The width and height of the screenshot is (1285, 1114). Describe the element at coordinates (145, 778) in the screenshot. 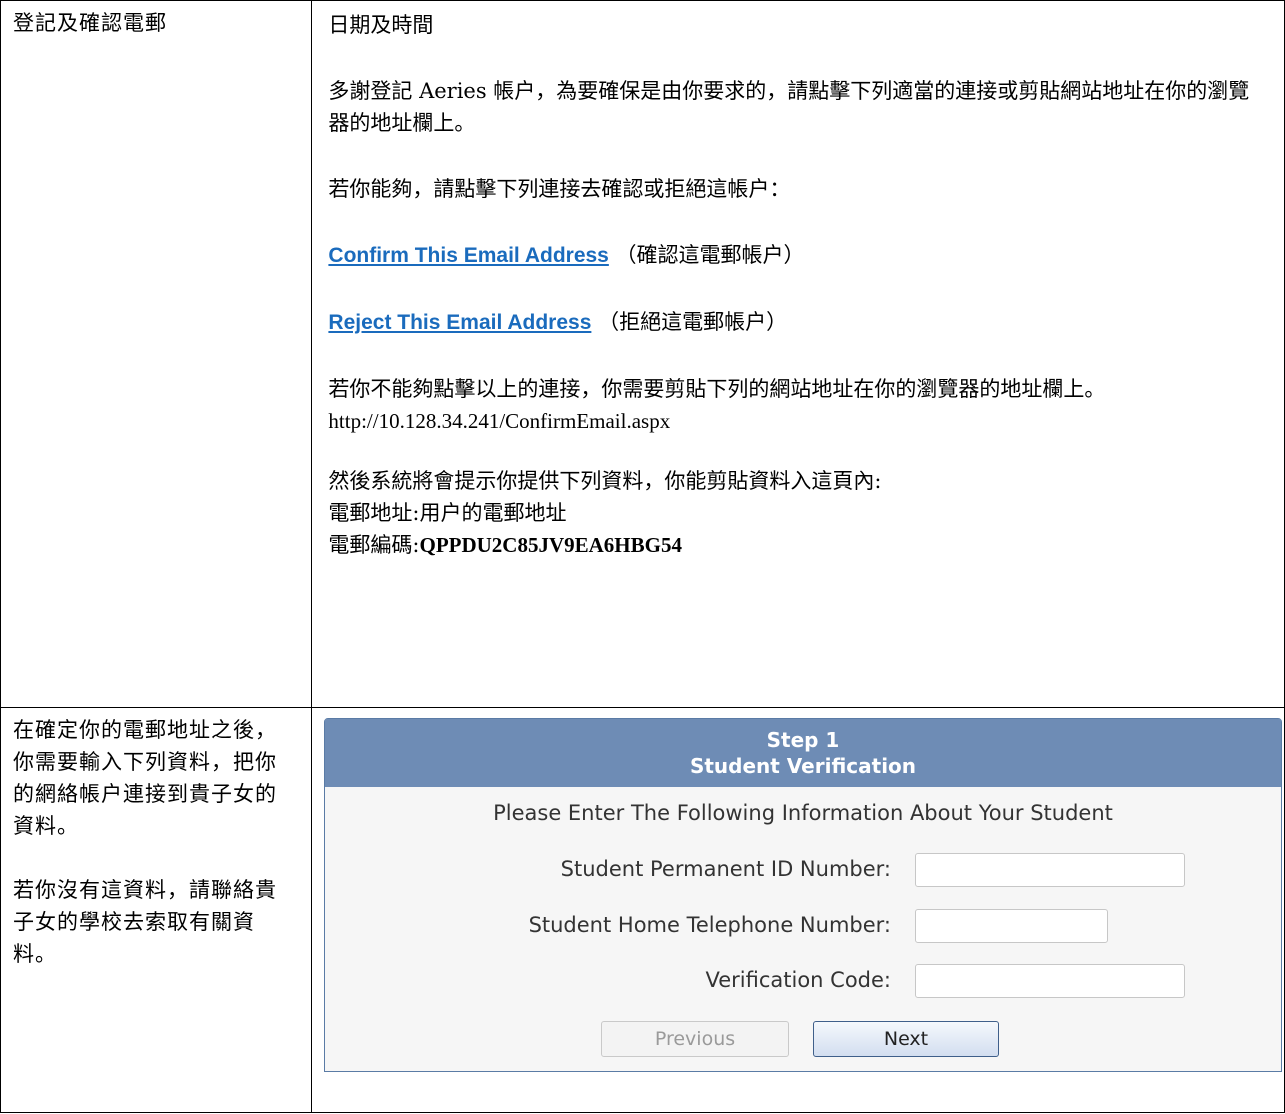

I see `verification-instruction: 在確定你的電郵地址之後，你需要輸入下列資料，把你的網絡帳户連接到貴子女的資料。` at that location.